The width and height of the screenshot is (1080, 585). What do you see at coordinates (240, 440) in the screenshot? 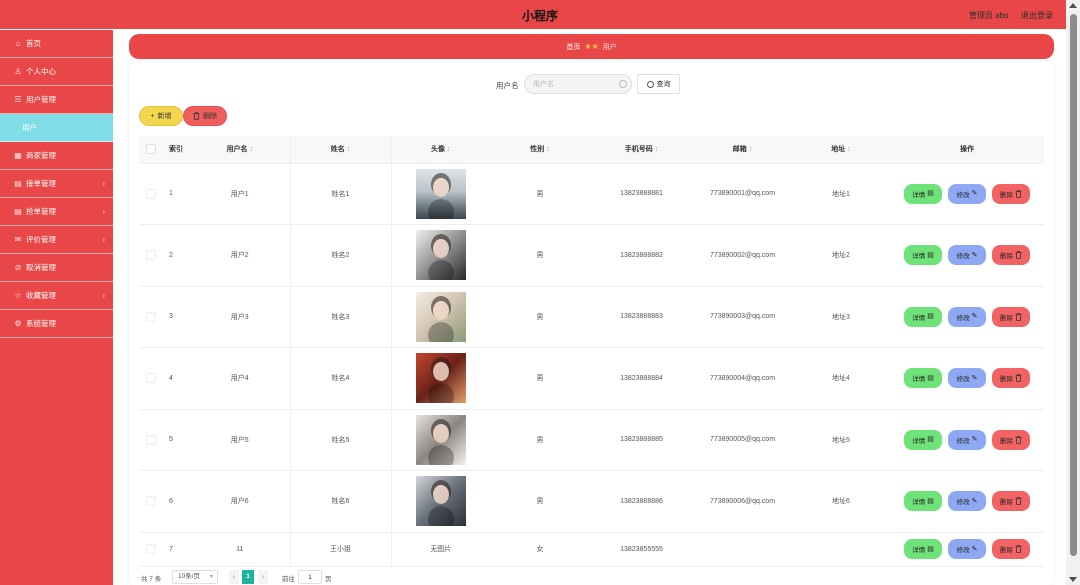
I see `username-cell: 用户5` at bounding box center [240, 440].